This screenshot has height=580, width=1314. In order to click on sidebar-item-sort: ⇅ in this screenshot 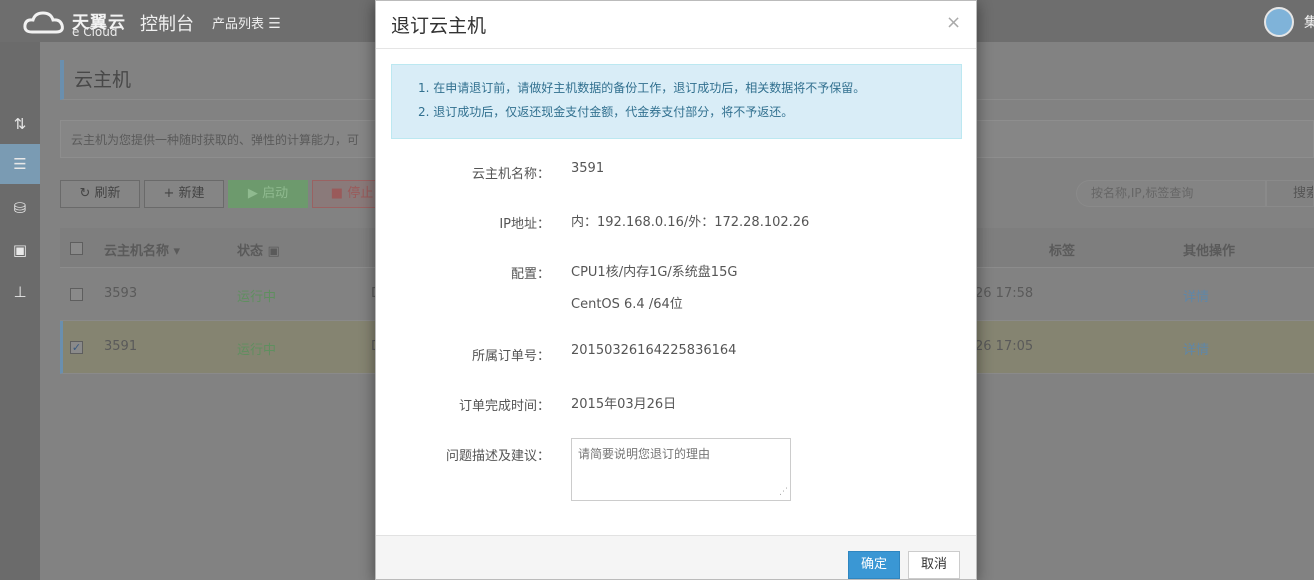, I will do `click(20, 124)`.